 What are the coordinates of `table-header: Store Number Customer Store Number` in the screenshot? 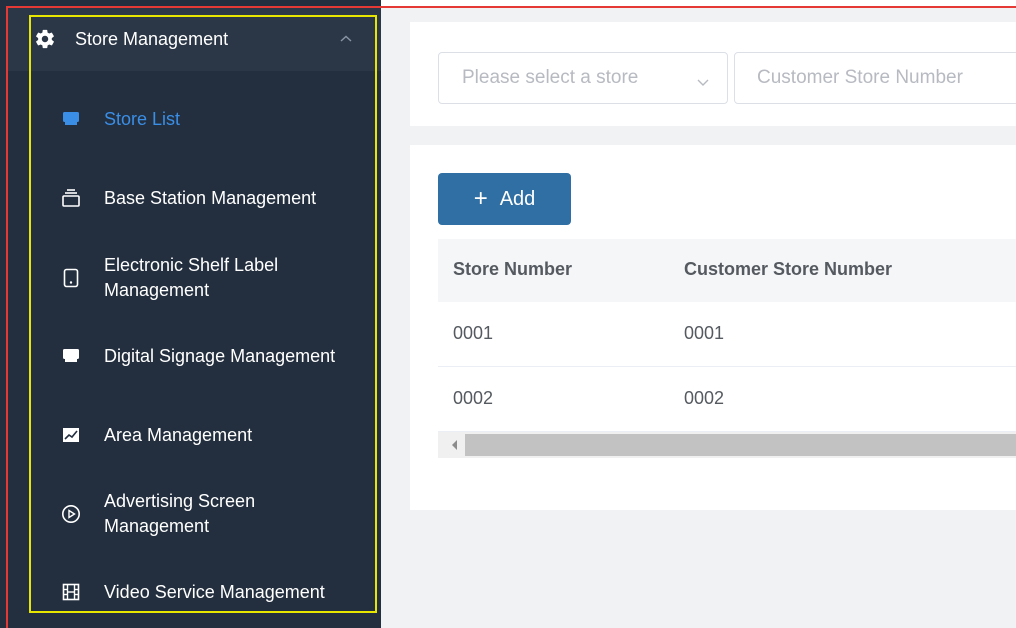 It's located at (727, 270).